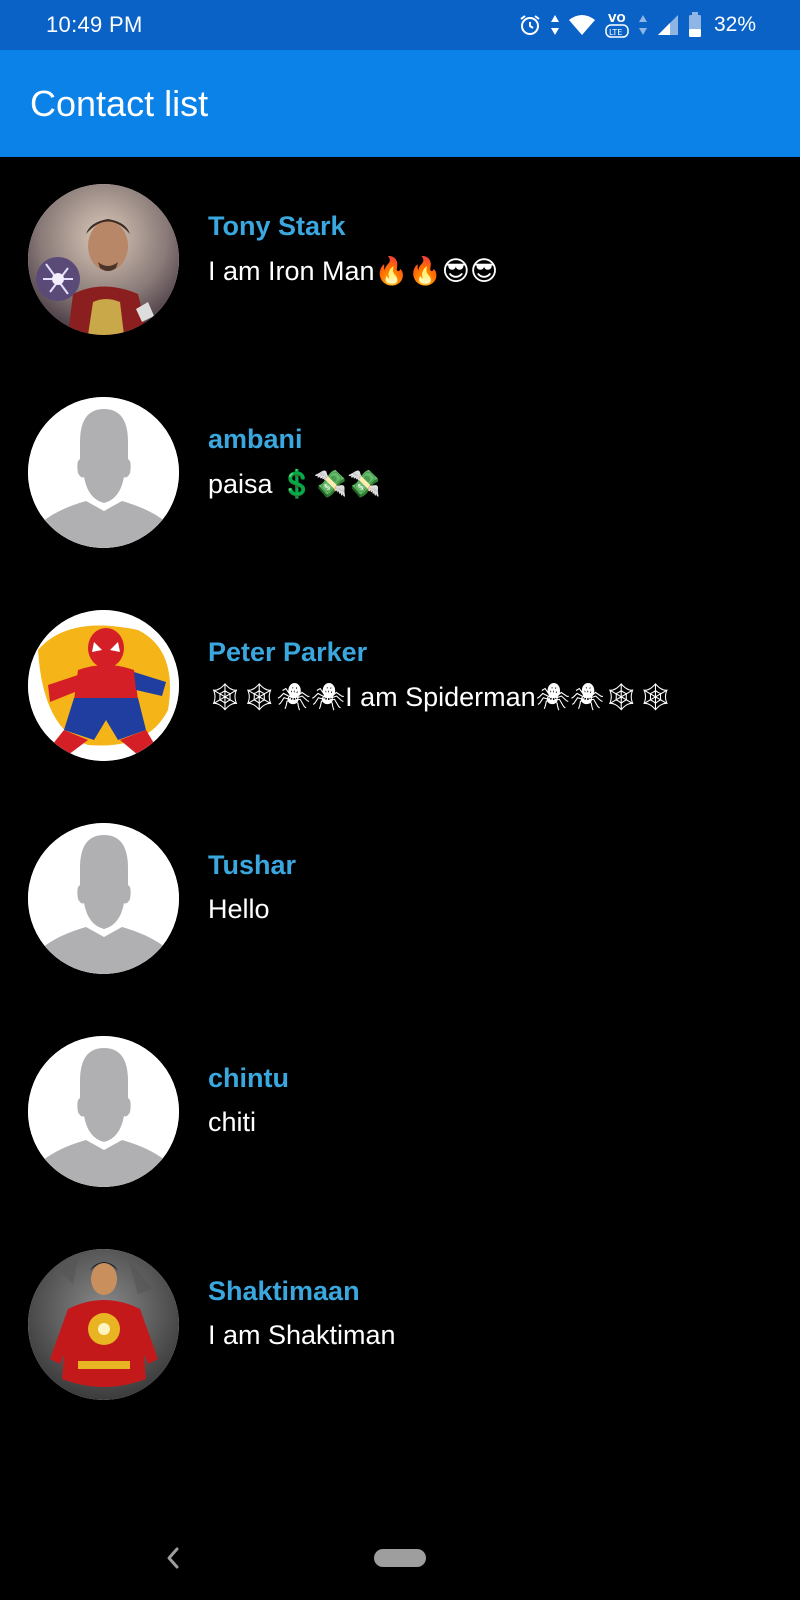 Image resolution: width=800 pixels, height=1600 pixels. What do you see at coordinates (232, 1122) in the screenshot?
I see `contact-status: chiti` at bounding box center [232, 1122].